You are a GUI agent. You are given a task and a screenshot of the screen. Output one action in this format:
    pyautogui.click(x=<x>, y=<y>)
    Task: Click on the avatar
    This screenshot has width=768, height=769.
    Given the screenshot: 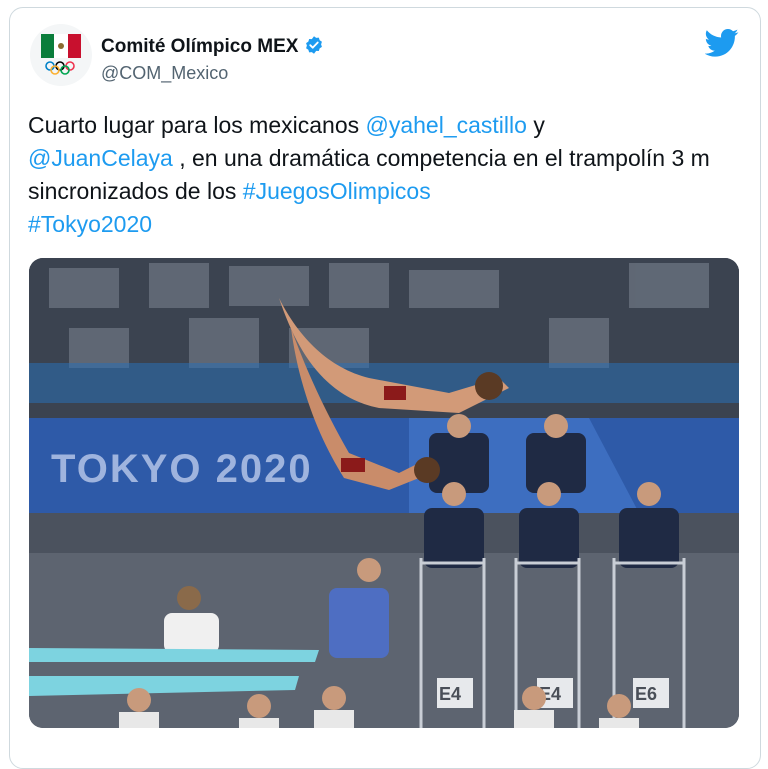 What is the action you would take?
    pyautogui.click(x=61, y=55)
    